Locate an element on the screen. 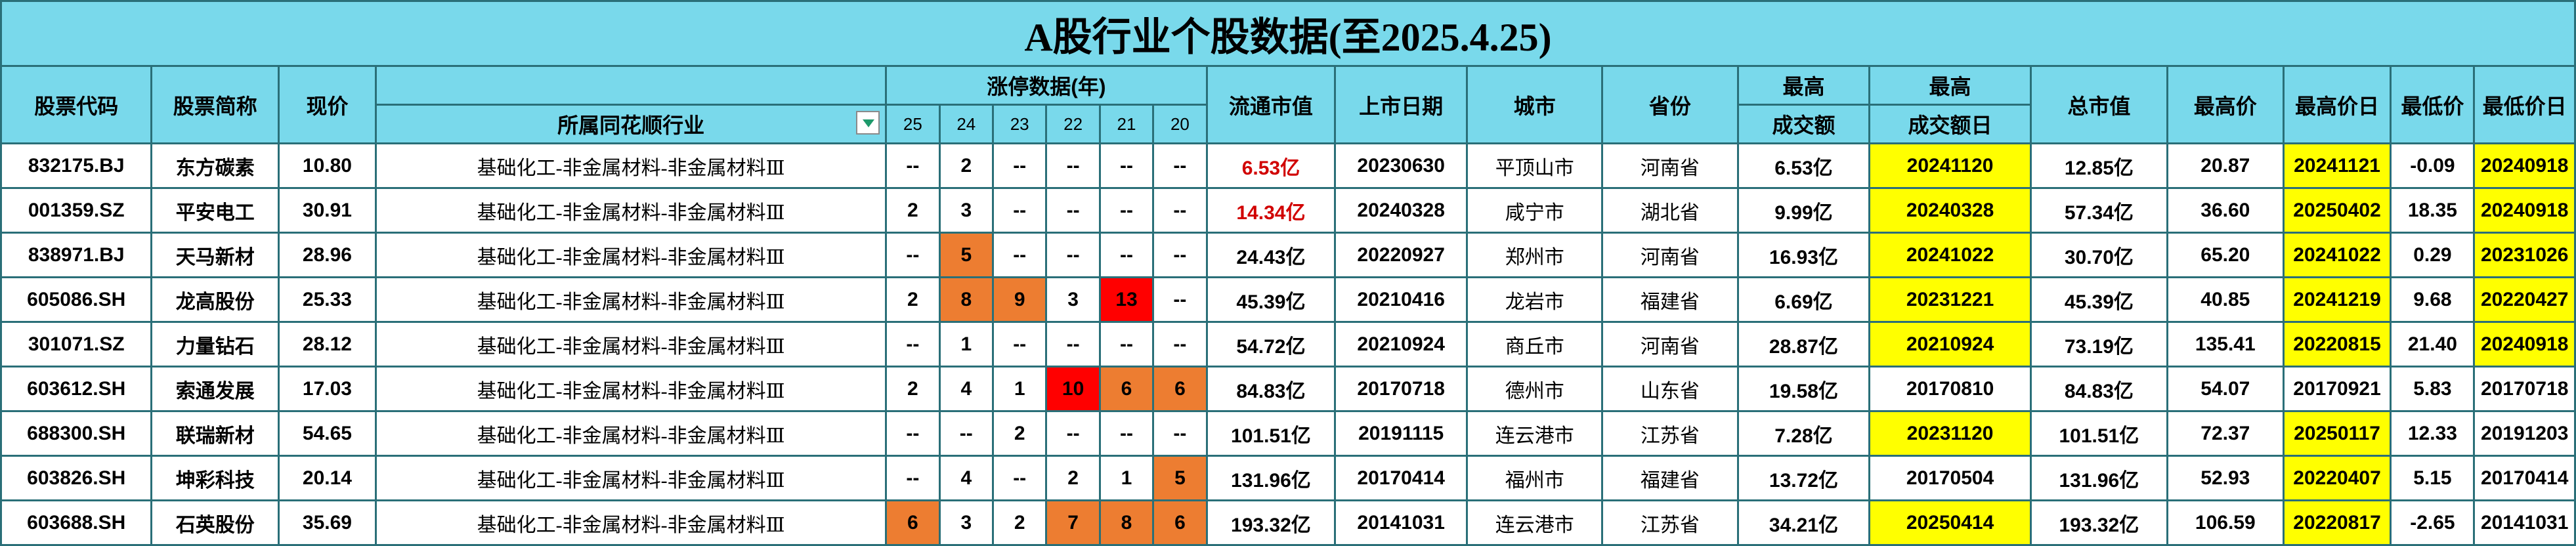 The image size is (2576, 546). cell-high-price-day: 20220817 is located at coordinates (2337, 522).